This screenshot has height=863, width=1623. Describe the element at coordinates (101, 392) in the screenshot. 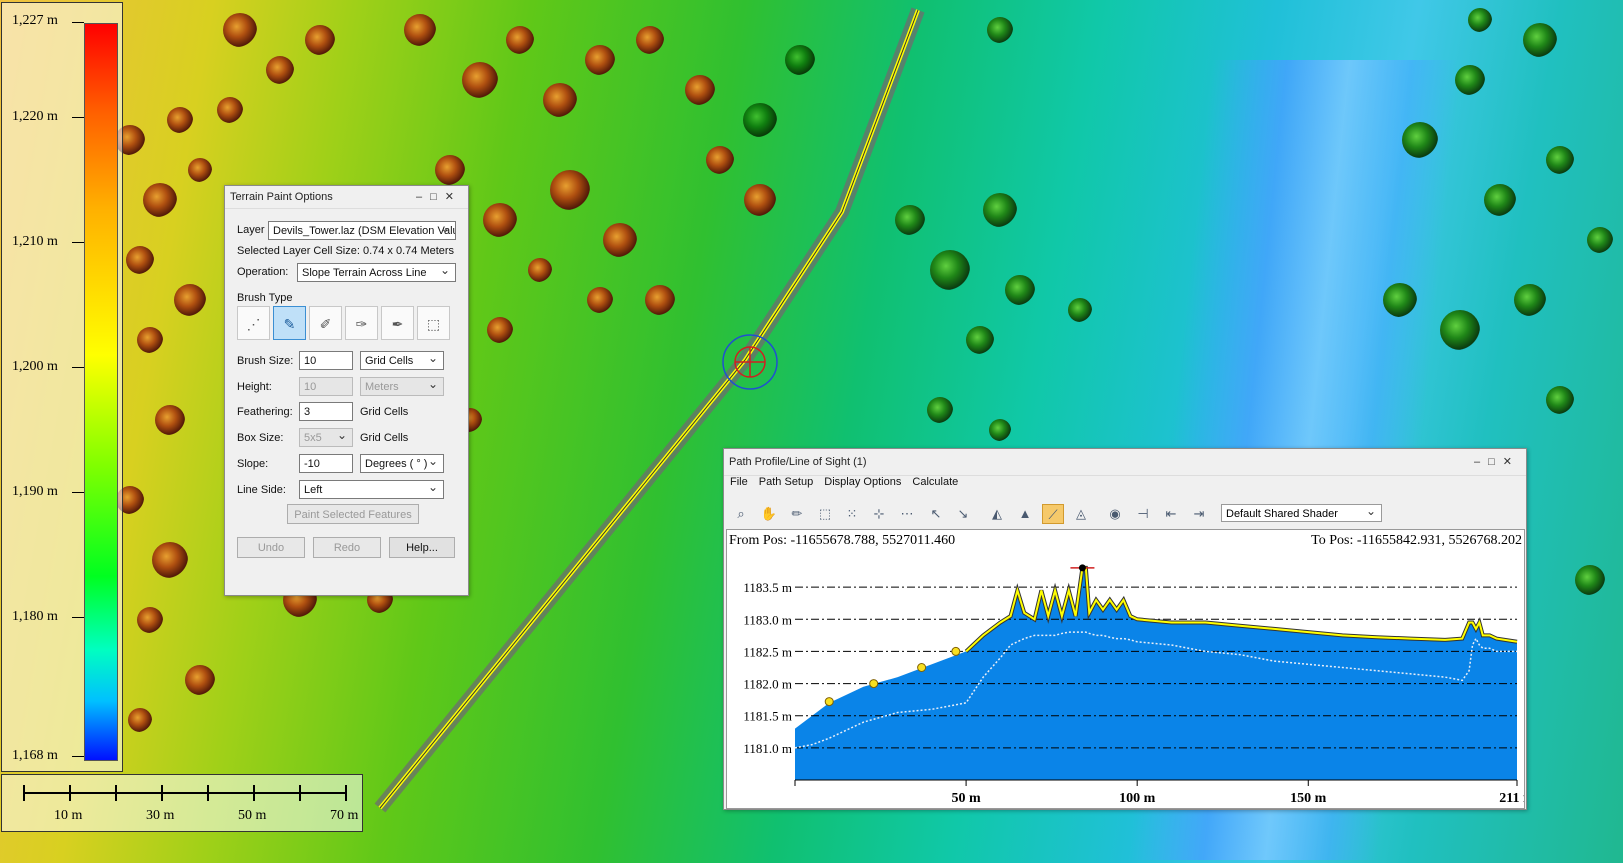

I see `legend-color-bar` at that location.